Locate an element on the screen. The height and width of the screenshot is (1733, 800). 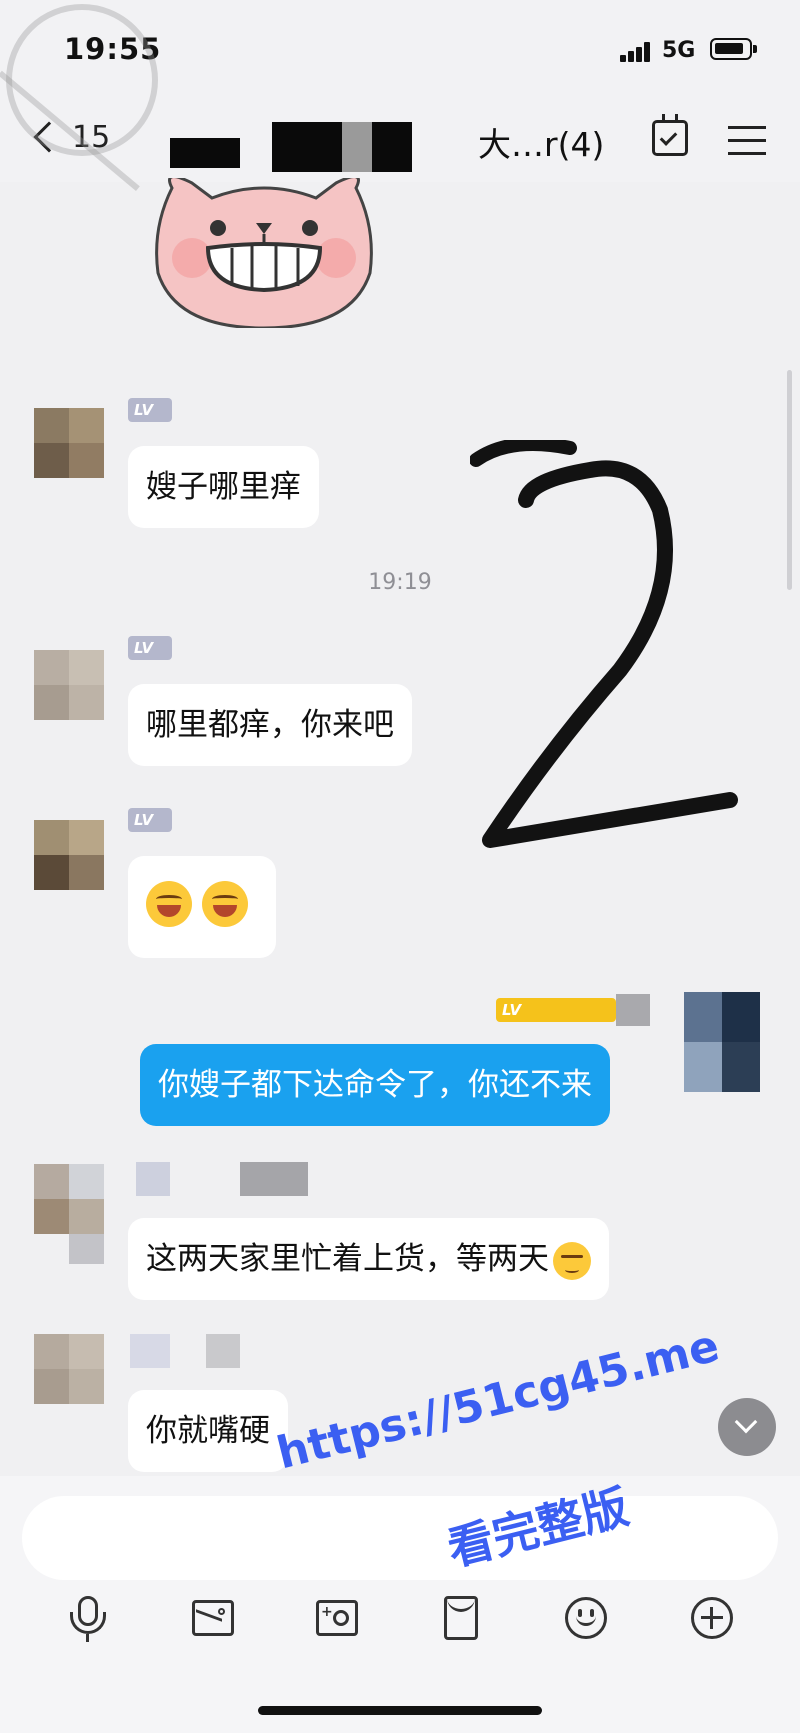
message-bubble: 这两天家里忙着上货，等两天 is located at coordinates (368, 1259).